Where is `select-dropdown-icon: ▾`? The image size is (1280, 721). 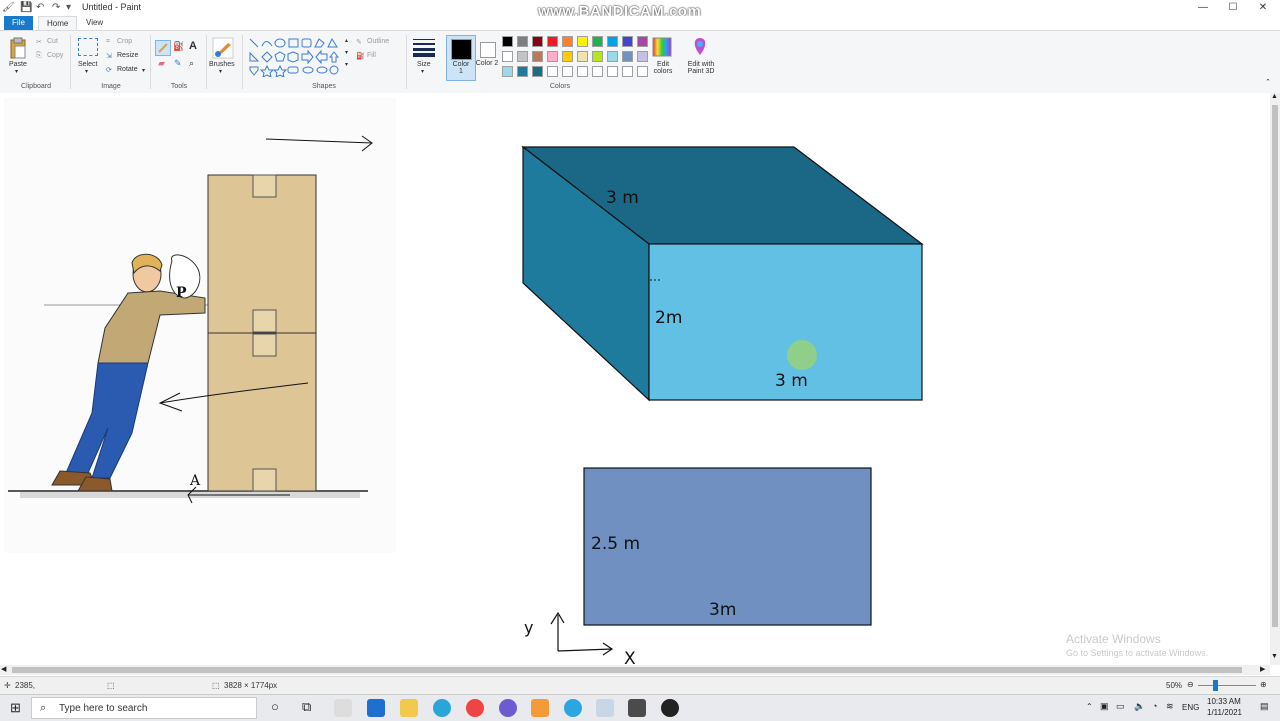 select-dropdown-icon: ▾ is located at coordinates (86, 71).